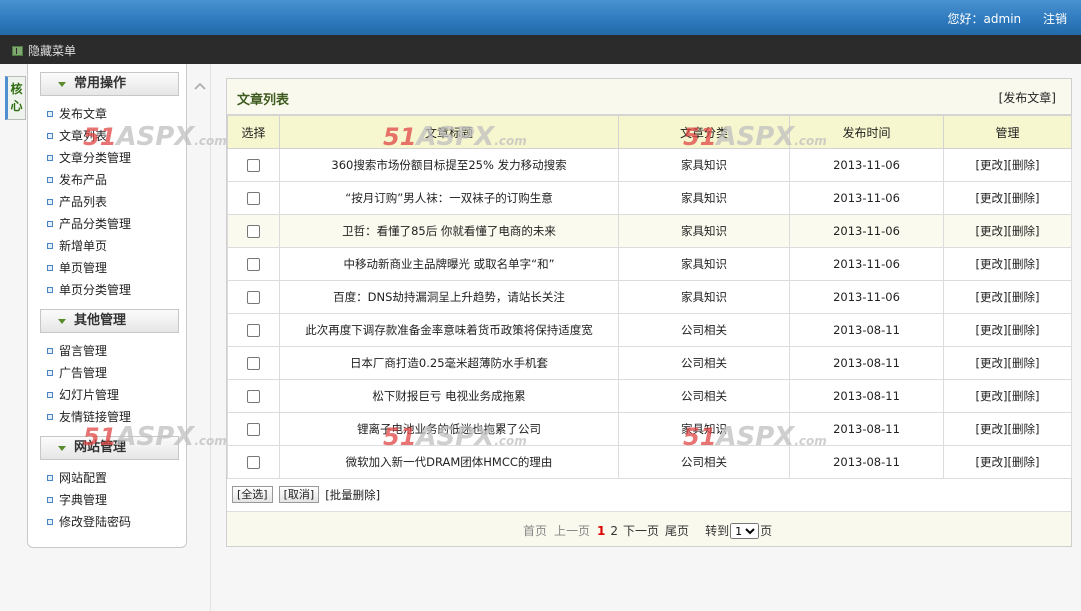 The image size is (1081, 611). Describe the element at coordinates (449, 264) in the screenshot. I see `title-cell: 中移动新商业主品牌曝光 或取名单字“和”` at that location.